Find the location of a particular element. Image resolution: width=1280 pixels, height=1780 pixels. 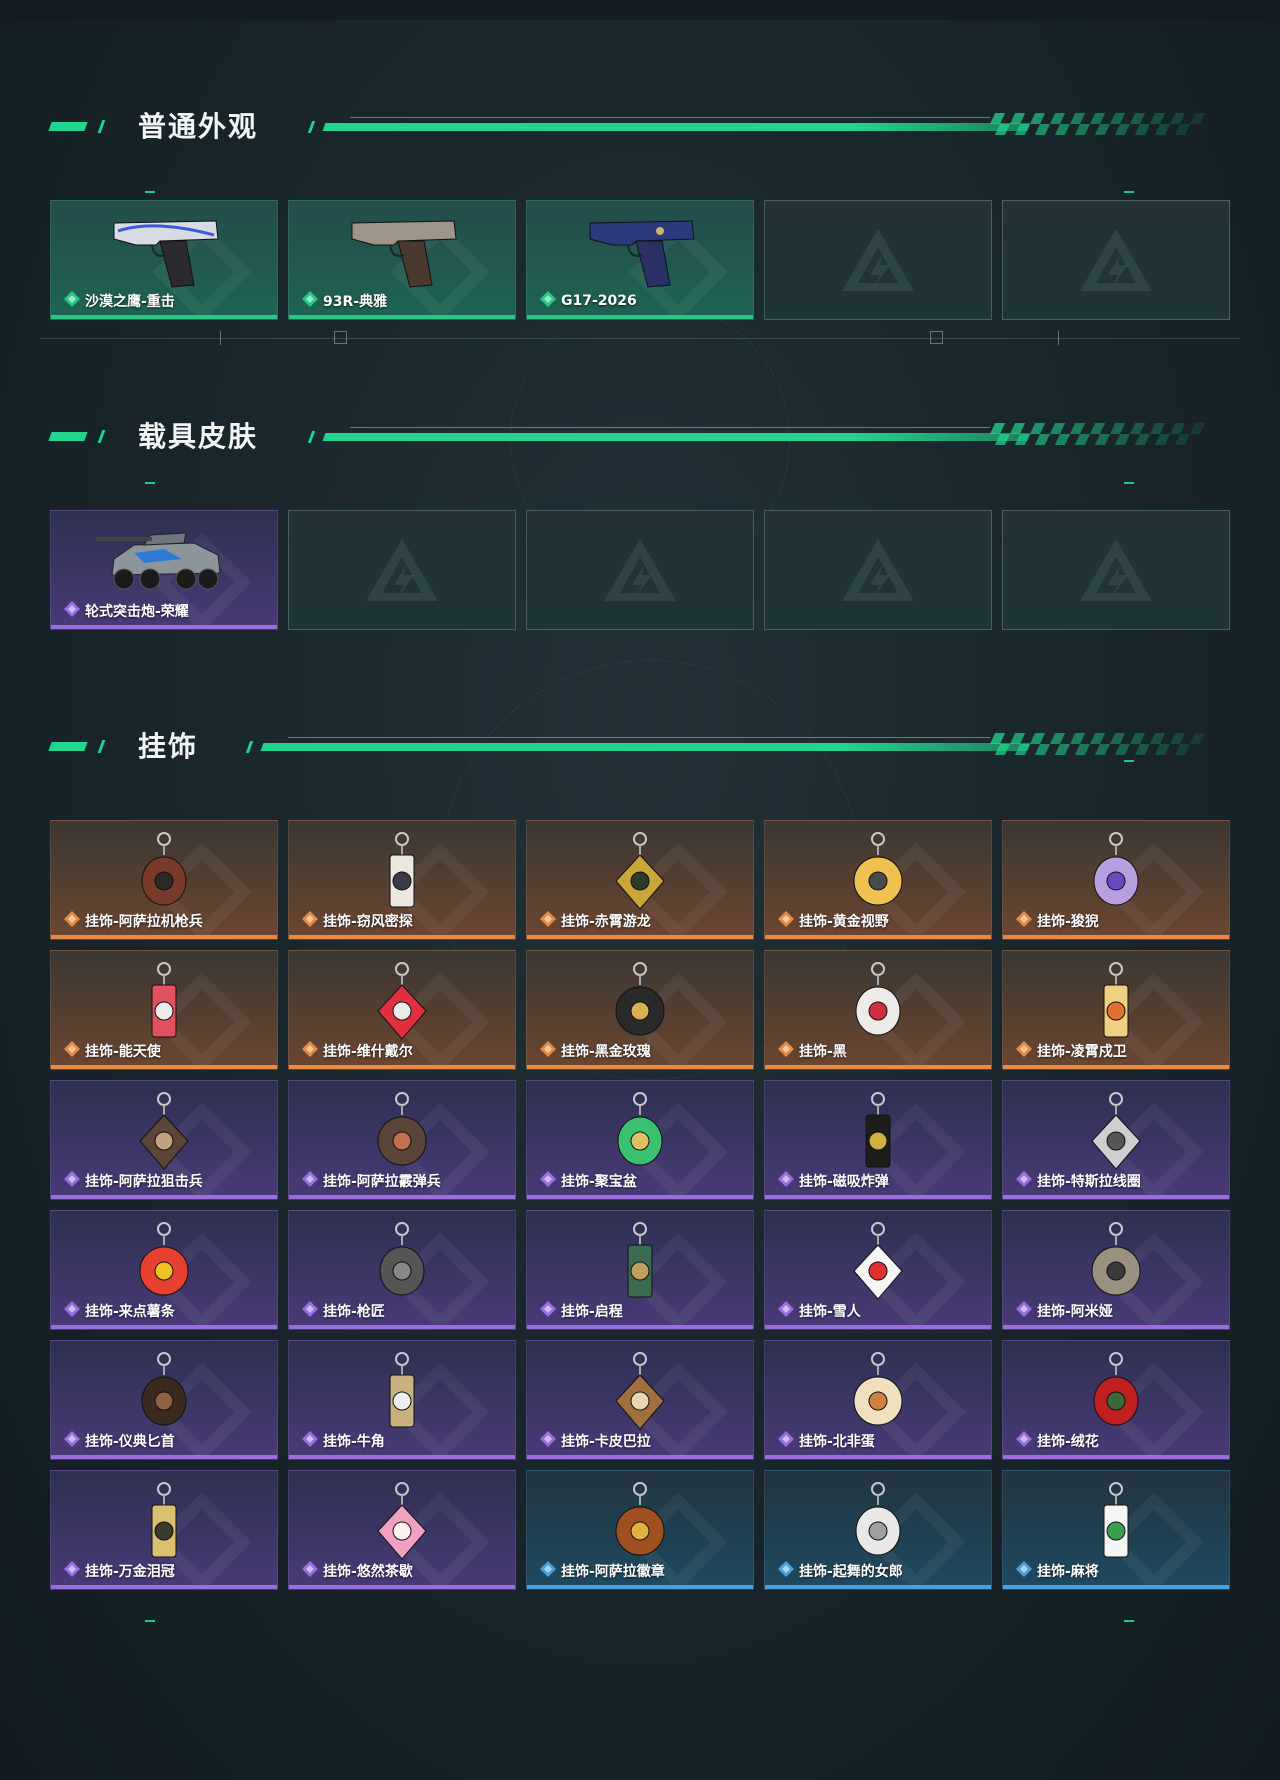

item-name: 轮式突击炮-荣耀 is located at coordinates (137, 612).